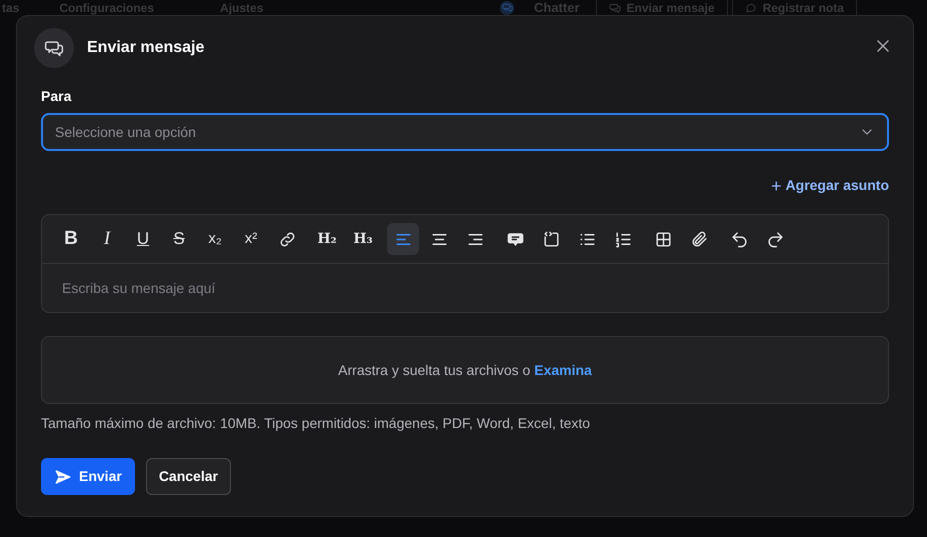 The width and height of the screenshot is (927, 537). Describe the element at coordinates (215, 239) in the screenshot. I see `toolbar-button: x₂` at that location.